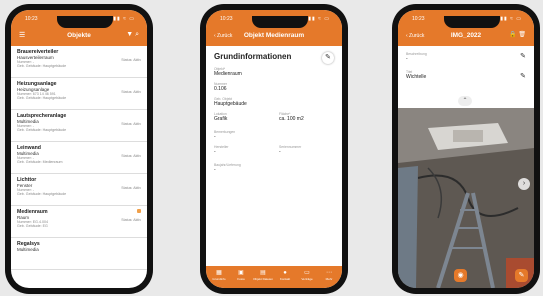  Describe the element at coordinates (329, 279) in the screenshot. I see `tab-label: Mehr` at that location.